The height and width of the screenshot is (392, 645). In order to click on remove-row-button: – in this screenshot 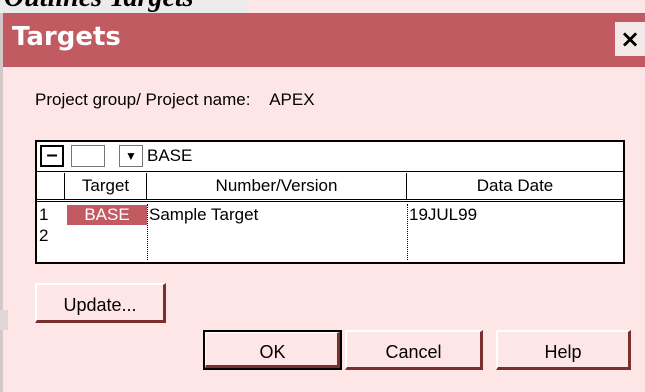, I will do `click(52, 156)`.